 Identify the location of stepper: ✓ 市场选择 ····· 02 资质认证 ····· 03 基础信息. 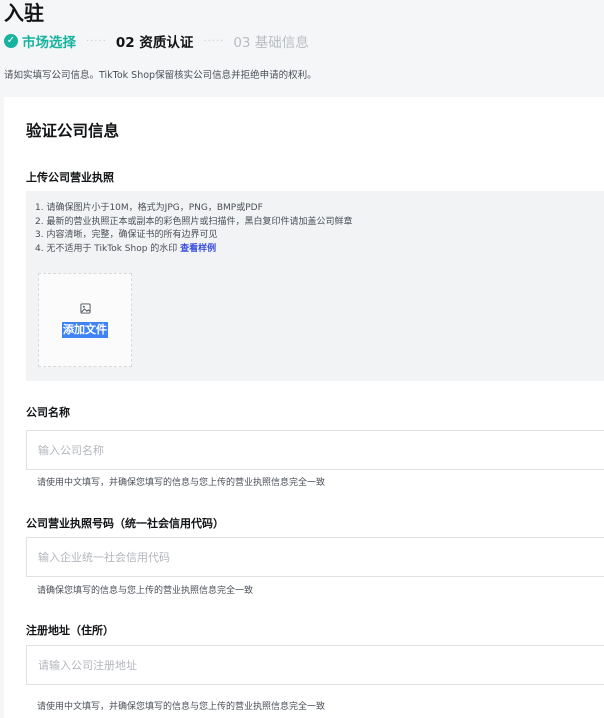
(156, 41).